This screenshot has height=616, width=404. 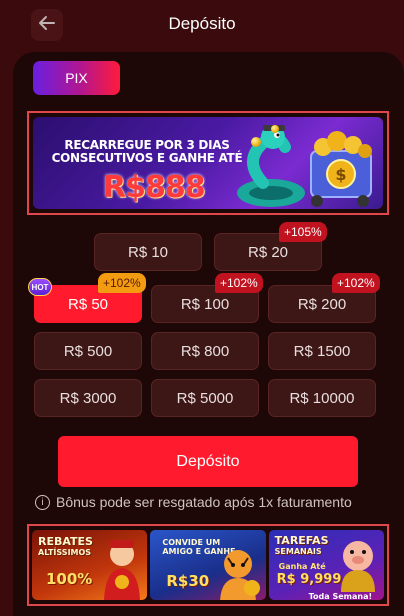 I want to click on amount-label: R$ 200, so click(x=322, y=304).